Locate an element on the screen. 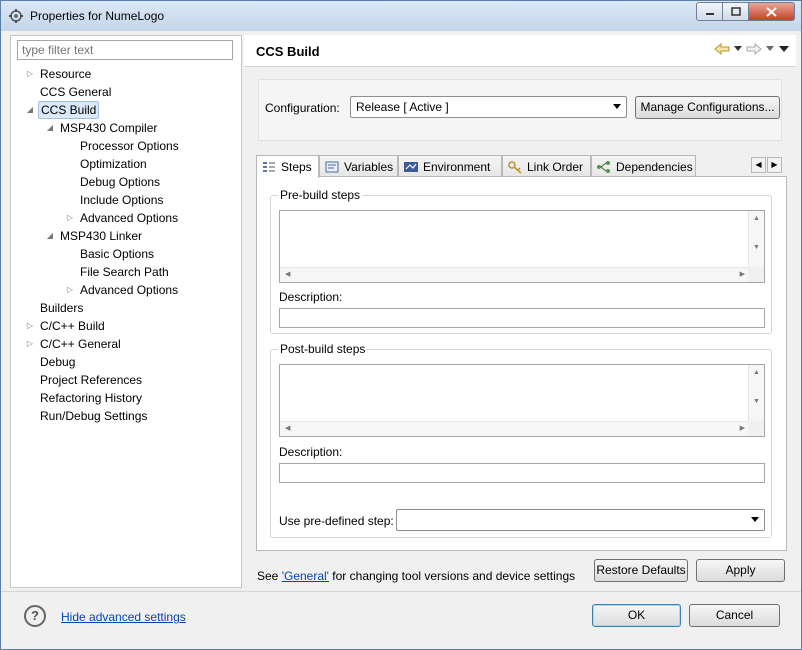  tab-environment: Environment is located at coordinates (450, 166).